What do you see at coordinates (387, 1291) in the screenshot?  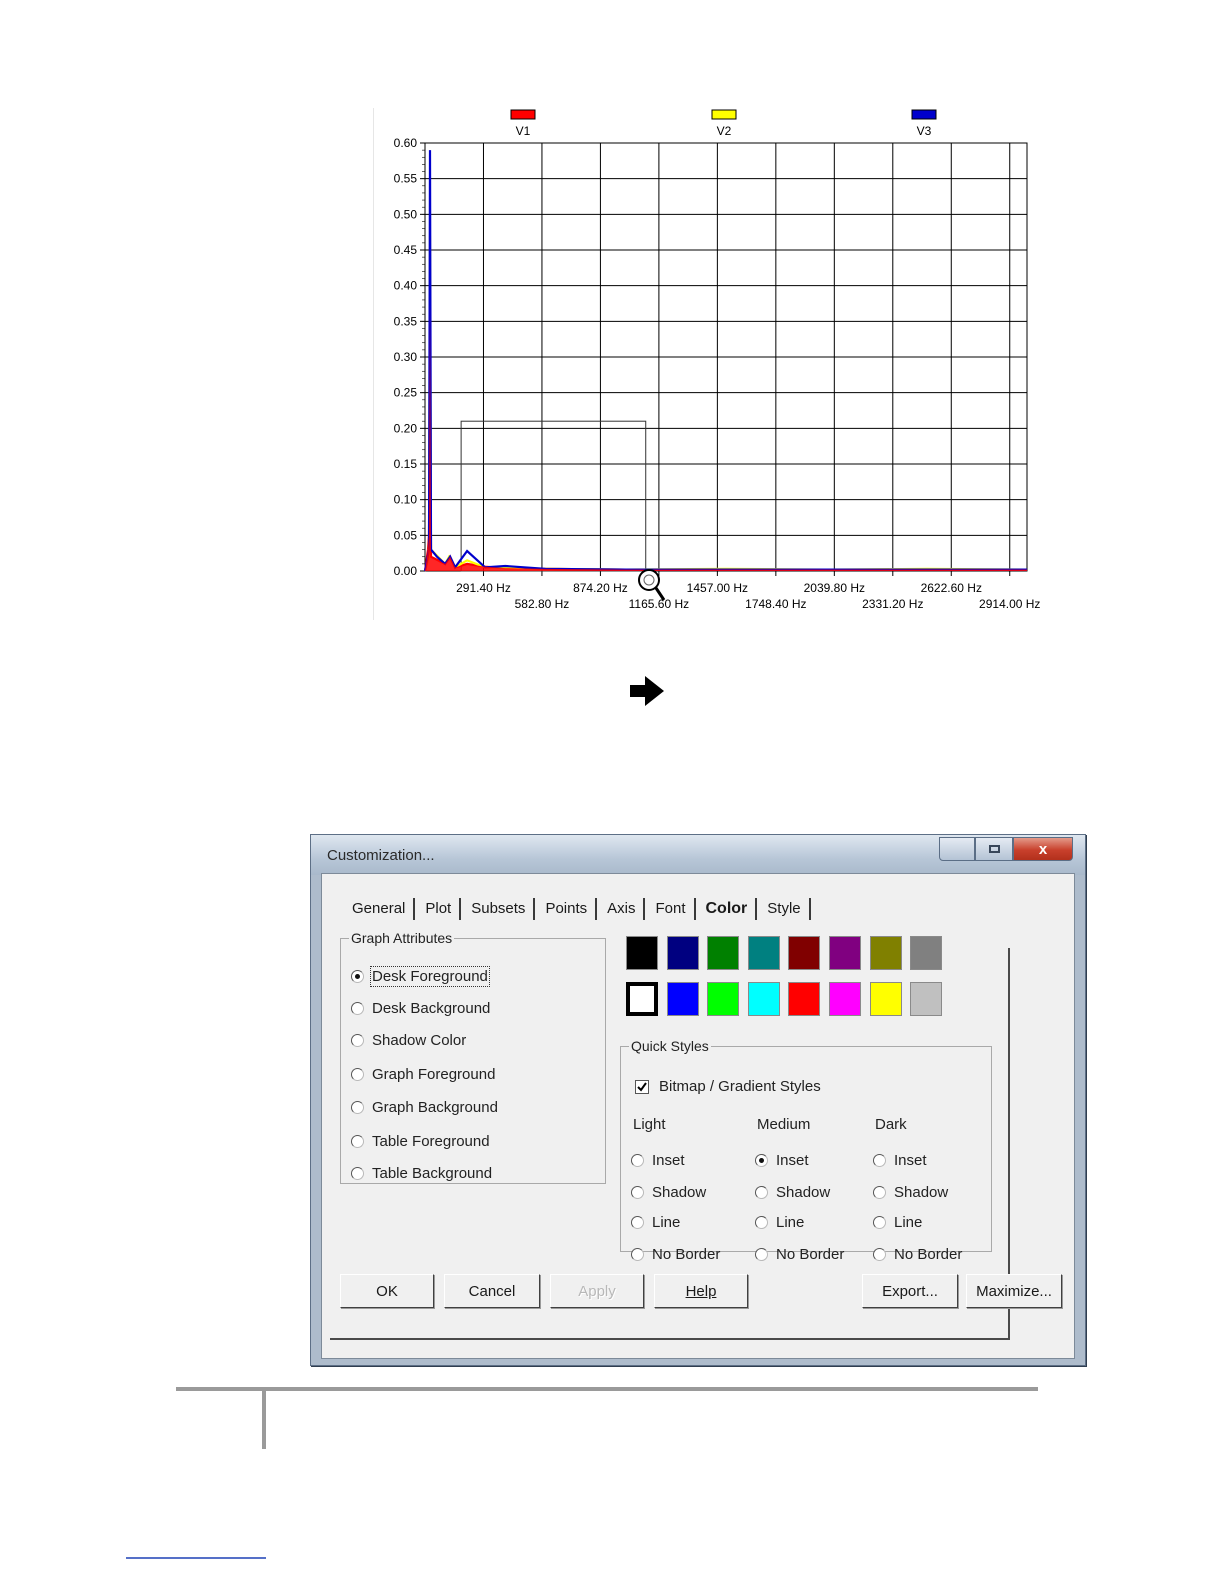 I see `ok-button: OK` at bounding box center [387, 1291].